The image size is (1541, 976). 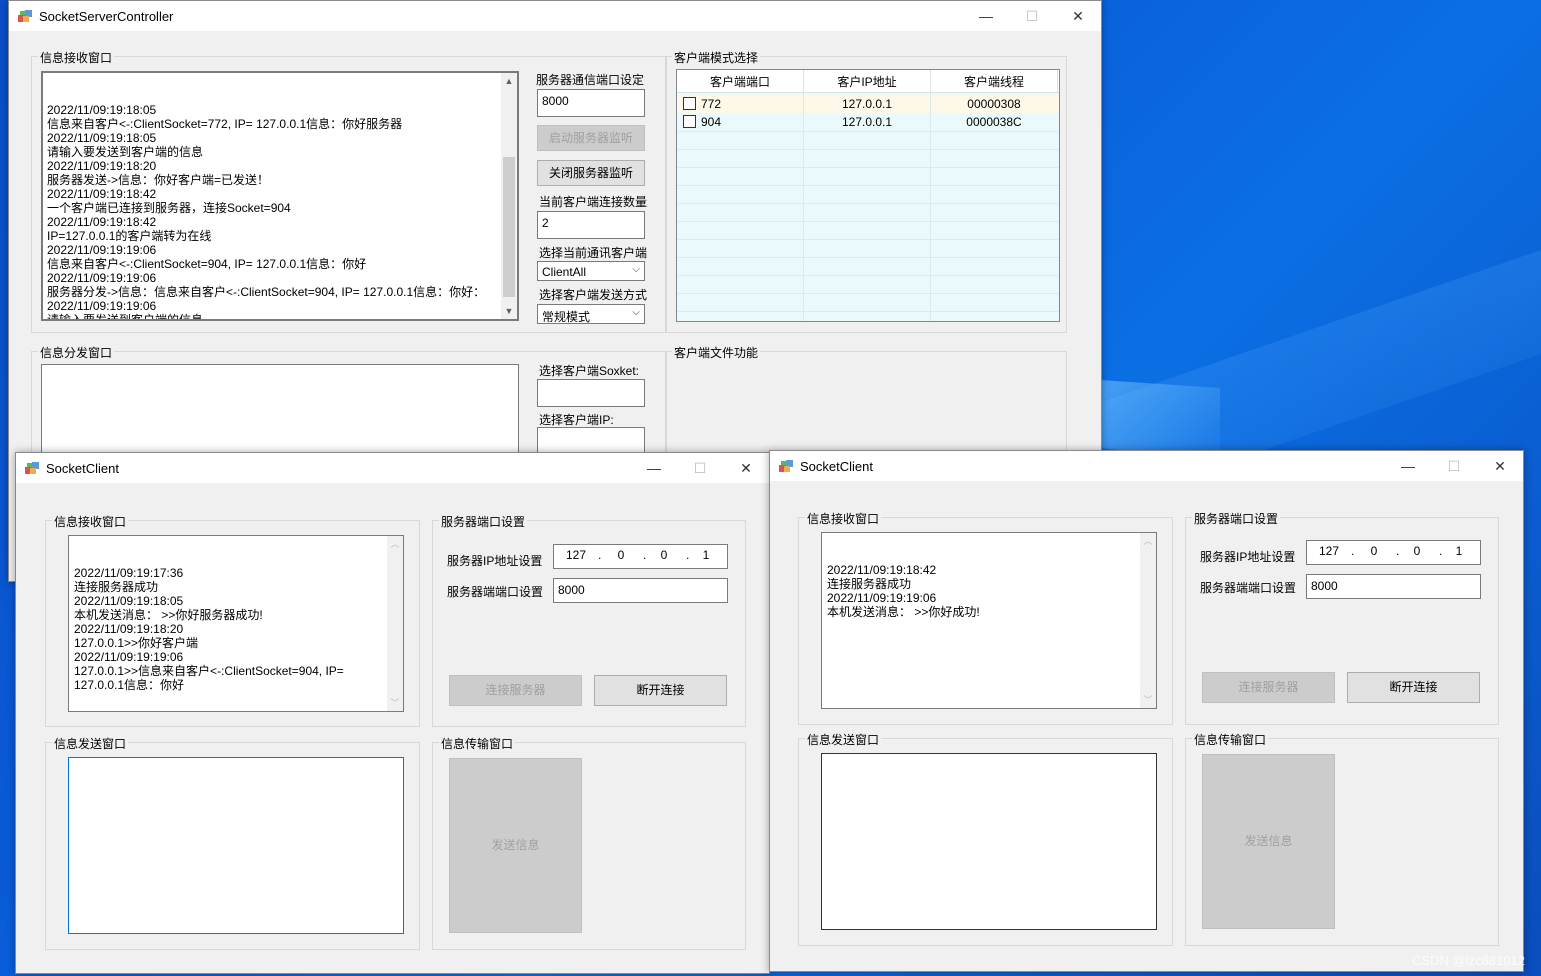 I want to click on select-client-label: 选择当前通讯客户端, so click(x=593, y=253).